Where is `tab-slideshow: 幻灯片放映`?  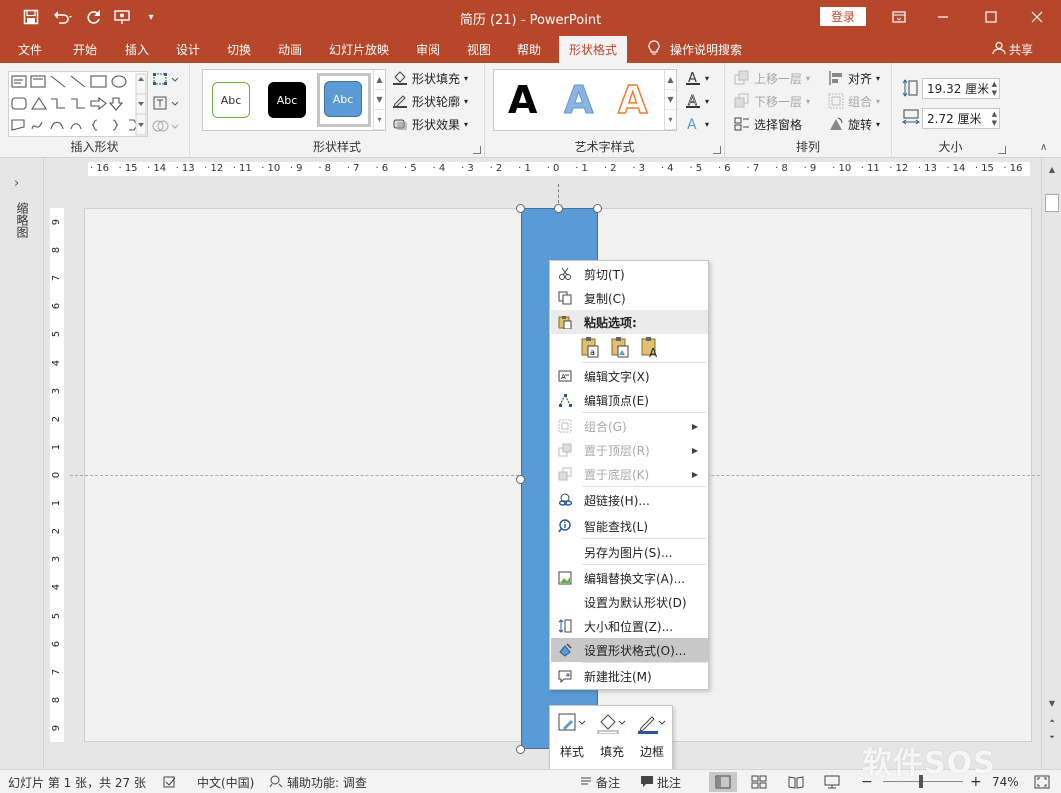
tab-slideshow: 幻灯片放映 is located at coordinates (359, 49).